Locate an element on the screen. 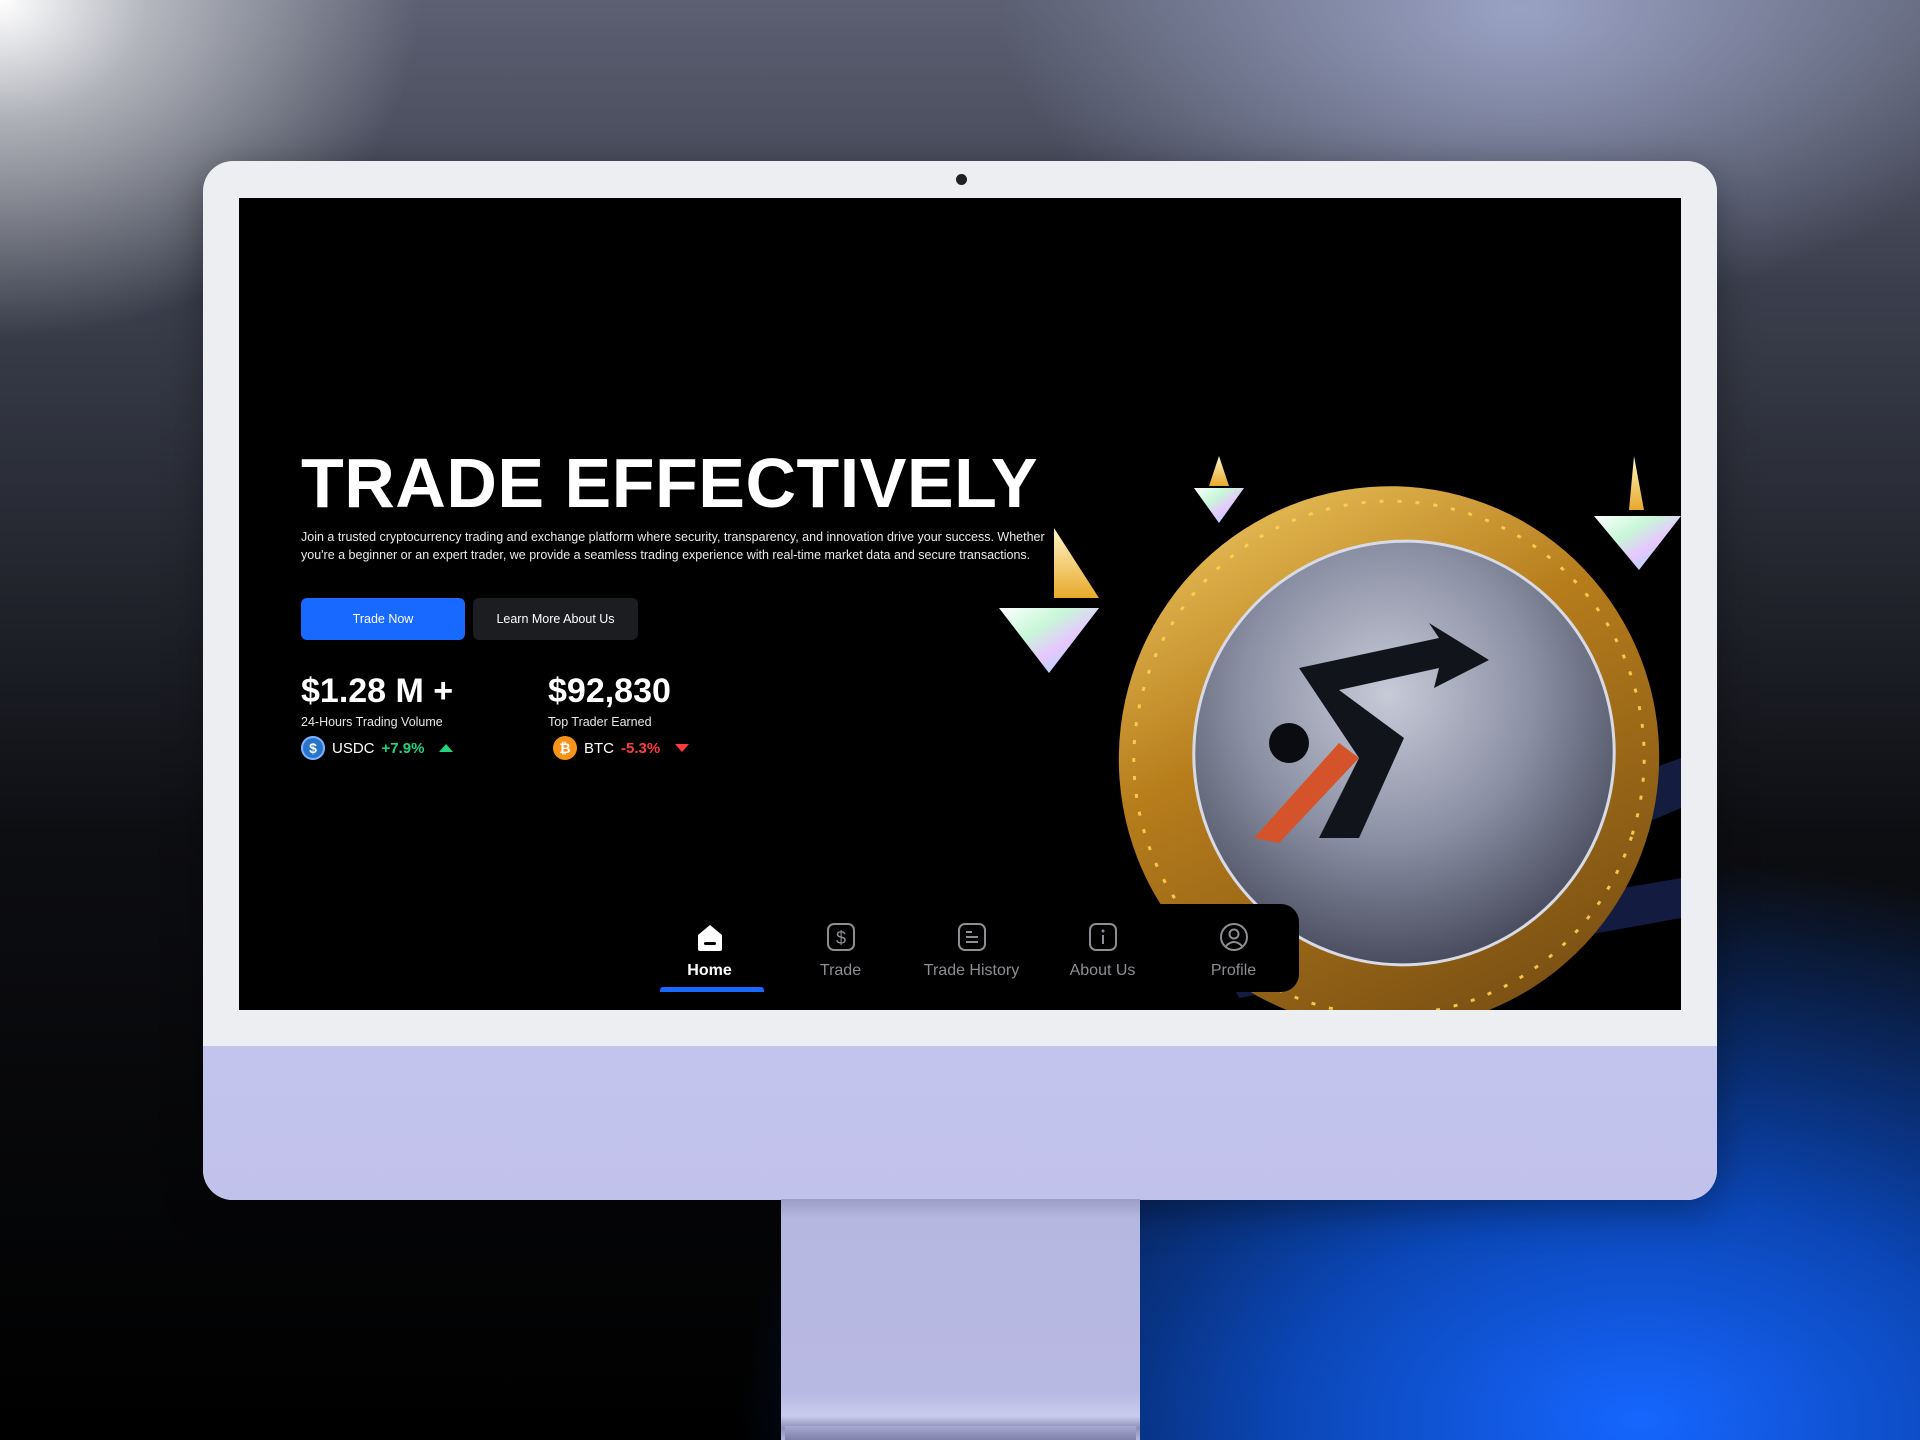 Image resolution: width=1920 pixels, height=1440 pixels. nav-label: Home is located at coordinates (709, 970).